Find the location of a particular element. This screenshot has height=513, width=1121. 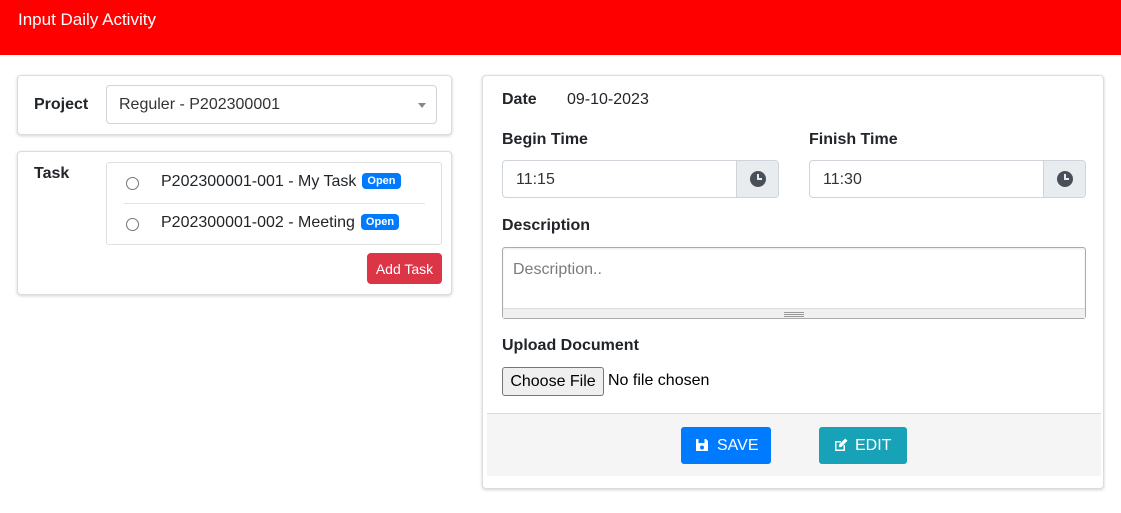

begin-time-picker is located at coordinates (757, 179).